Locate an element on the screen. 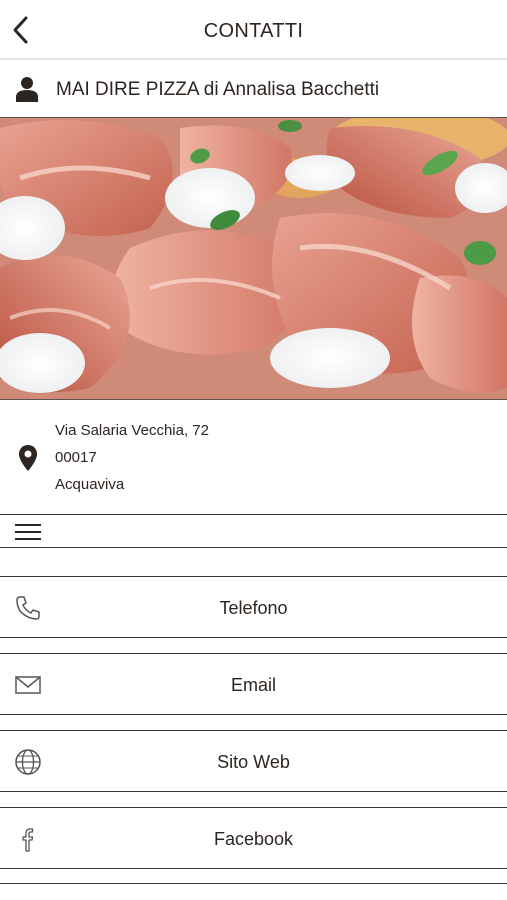 The width and height of the screenshot is (507, 900). hamburger-menu-icon is located at coordinates (28, 532).